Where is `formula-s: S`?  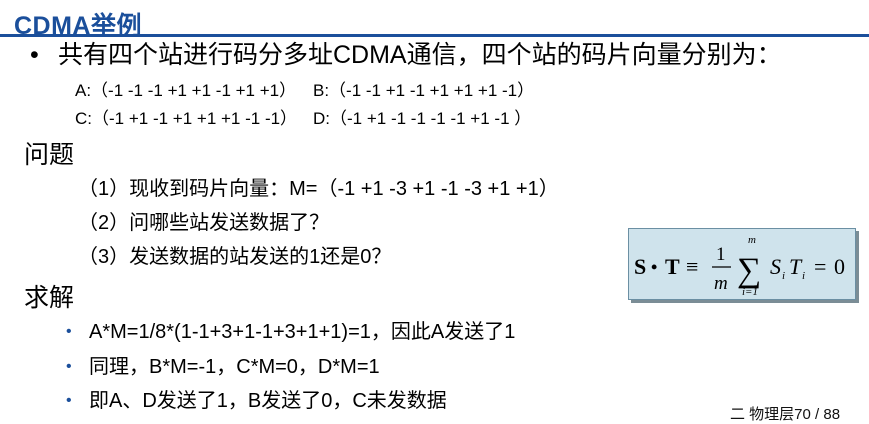 formula-s: S is located at coordinates (640, 266).